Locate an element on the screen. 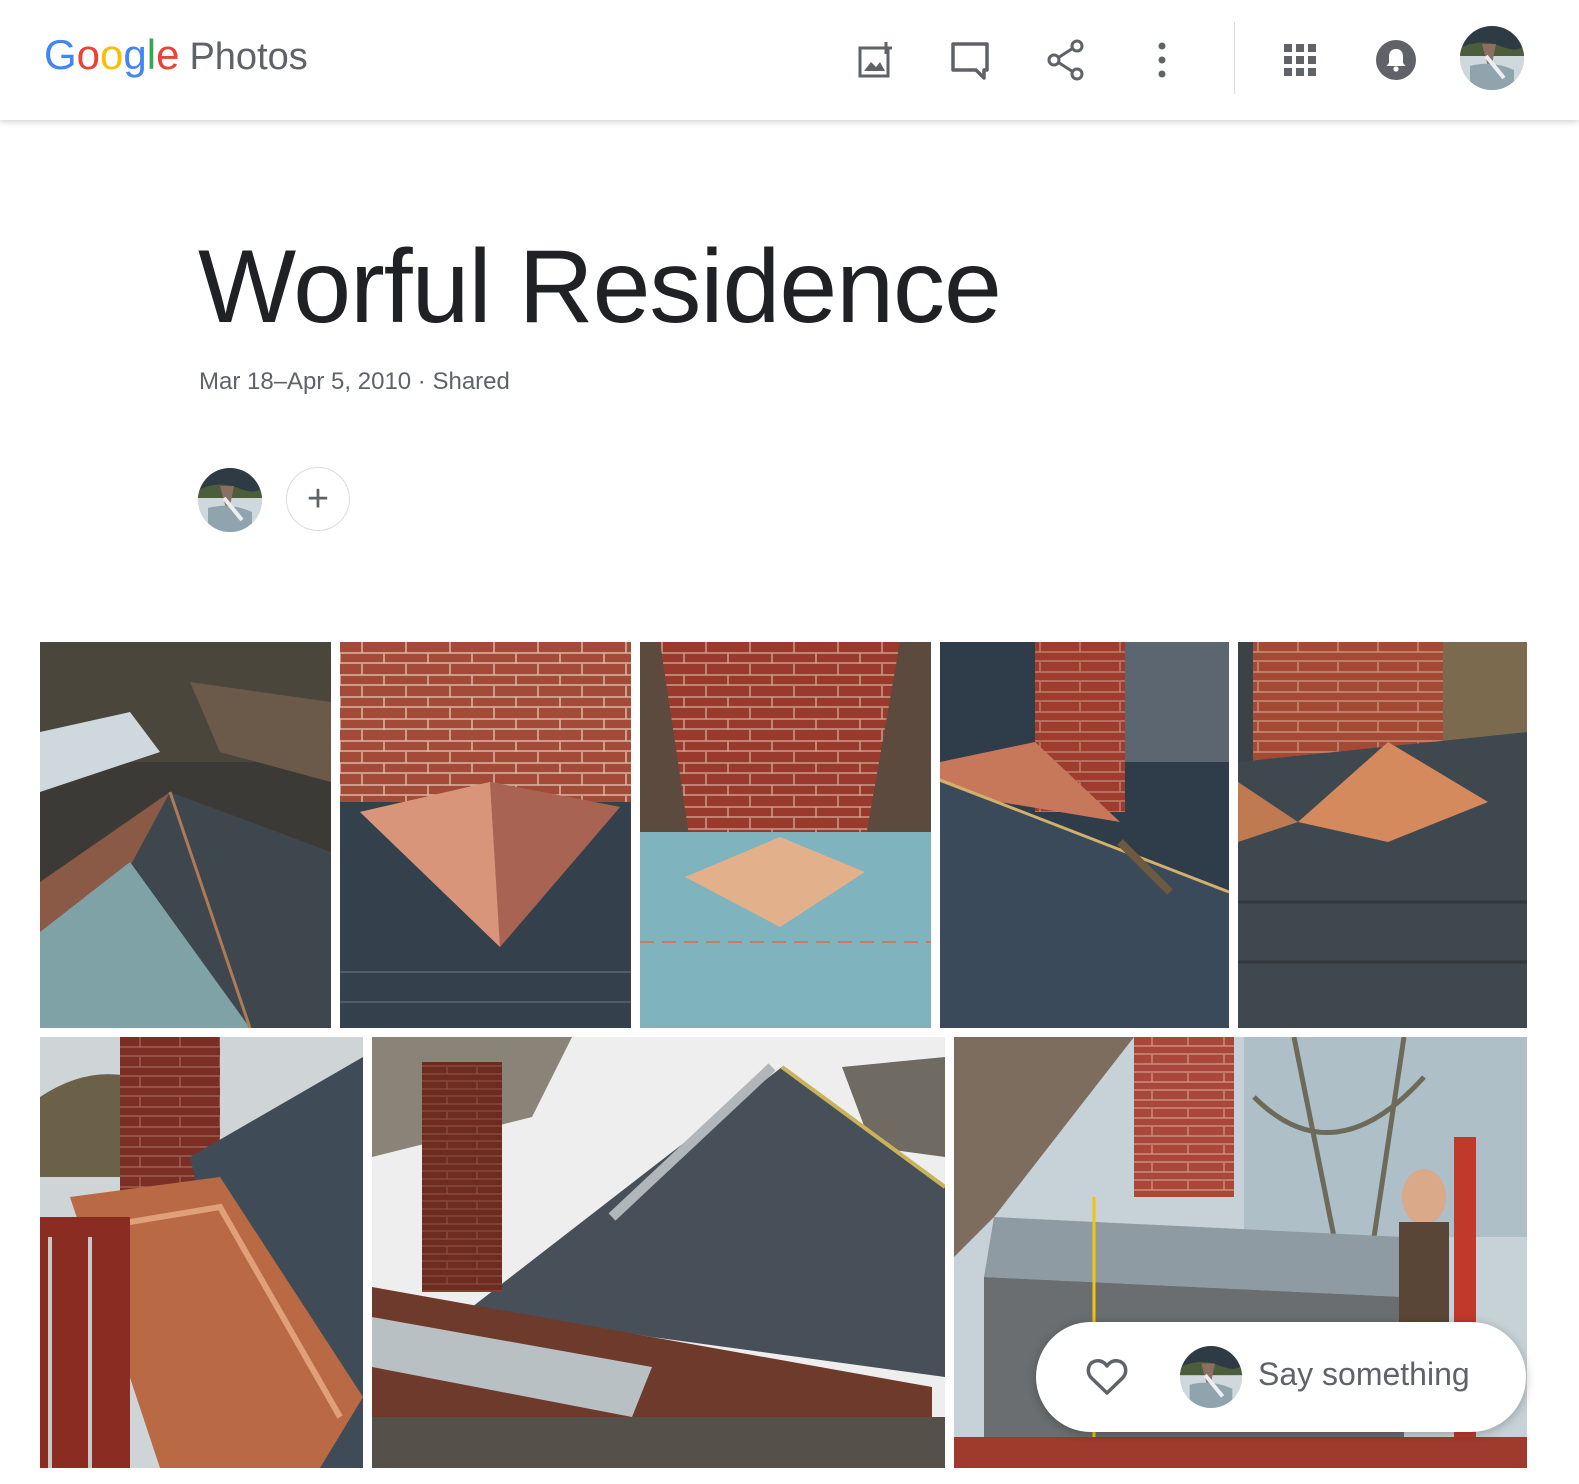 This screenshot has height=1484, width=1579. toolbar-divider is located at coordinates (1234, 58).